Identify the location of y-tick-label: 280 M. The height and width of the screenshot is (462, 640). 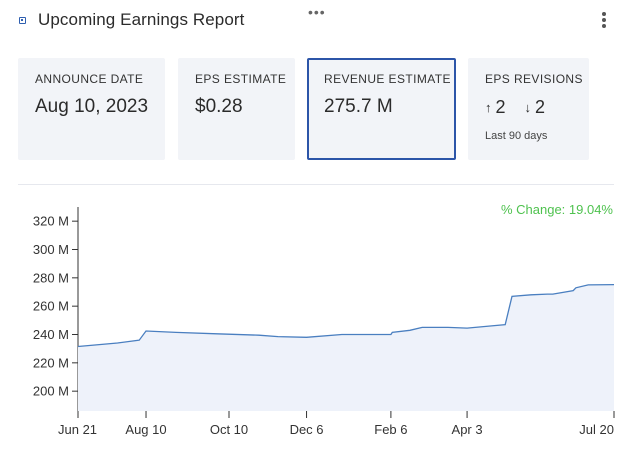
(51, 277).